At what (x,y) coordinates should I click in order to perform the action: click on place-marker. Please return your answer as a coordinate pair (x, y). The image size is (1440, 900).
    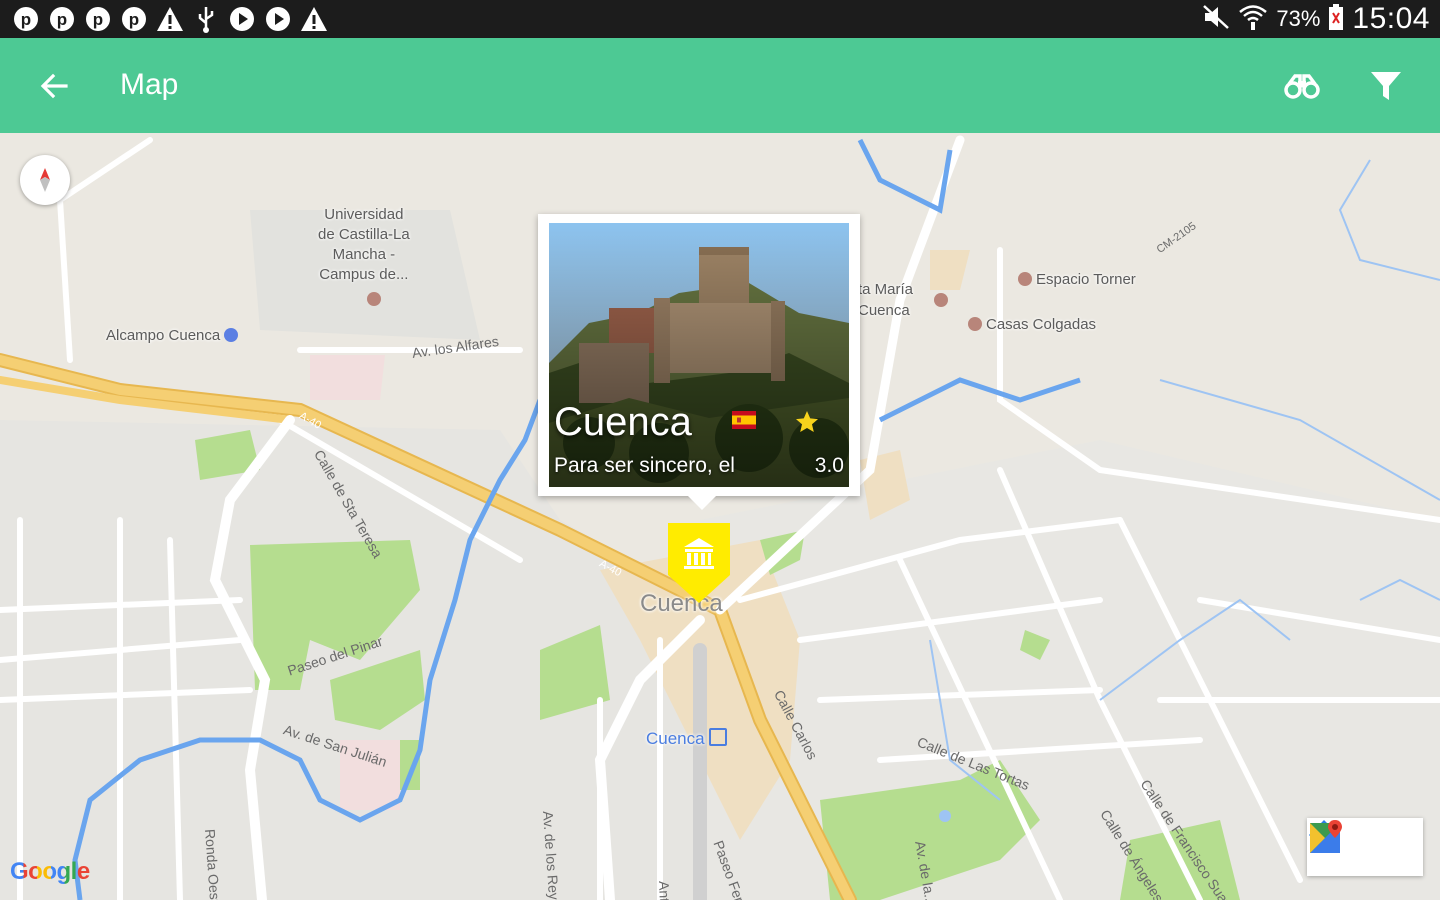
    Looking at the image, I should click on (699, 563).